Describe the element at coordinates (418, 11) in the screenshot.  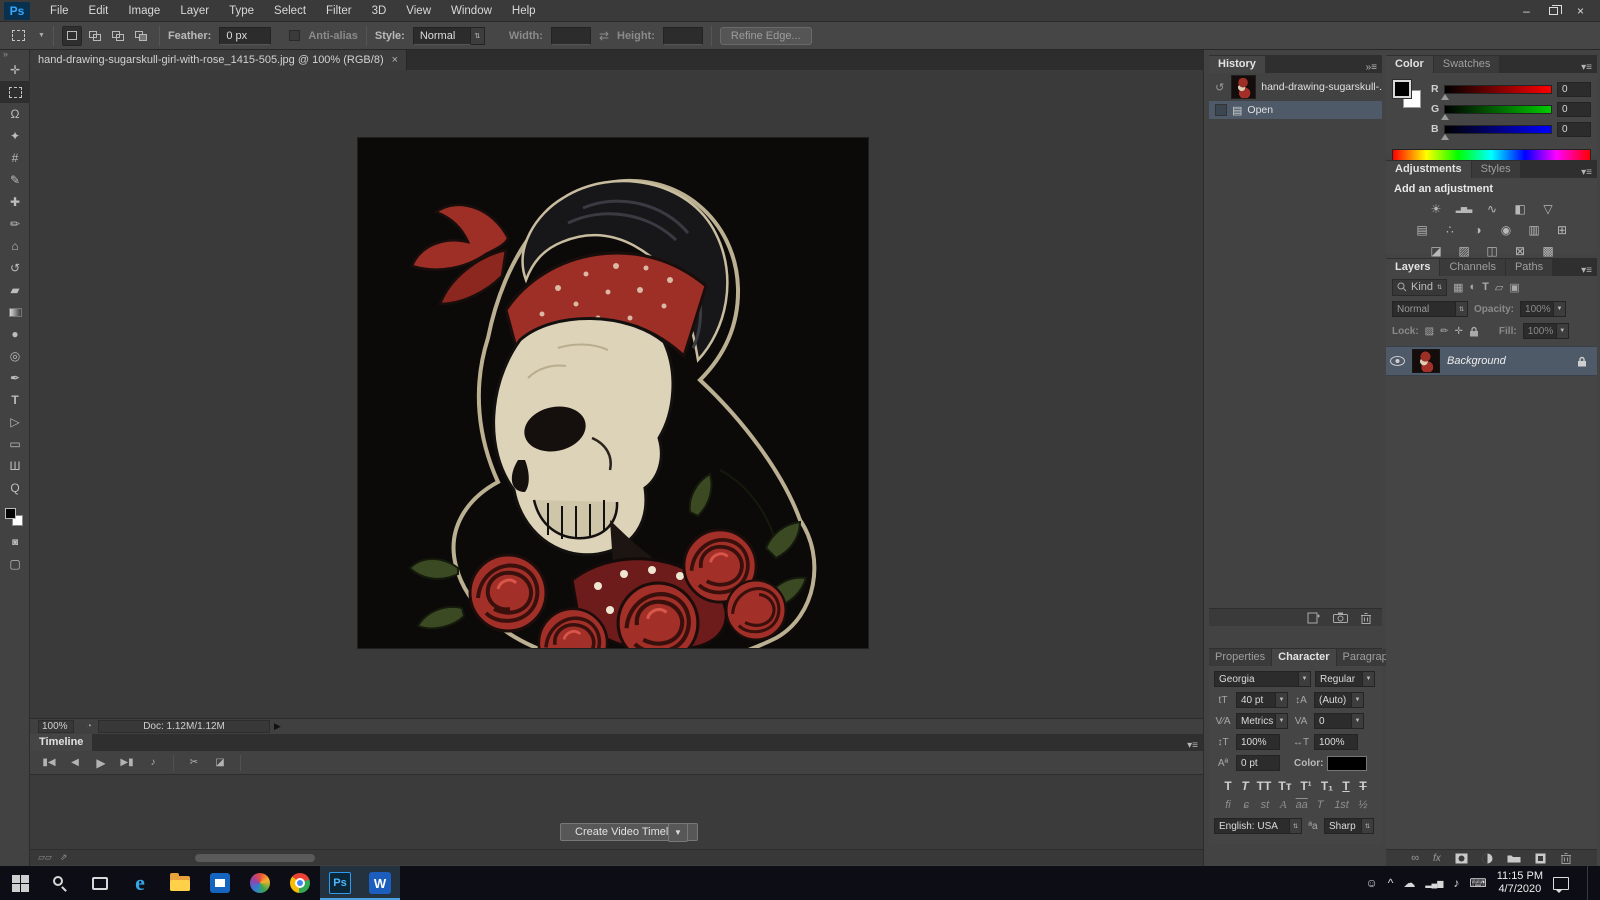
I see `menu-view: View` at that location.